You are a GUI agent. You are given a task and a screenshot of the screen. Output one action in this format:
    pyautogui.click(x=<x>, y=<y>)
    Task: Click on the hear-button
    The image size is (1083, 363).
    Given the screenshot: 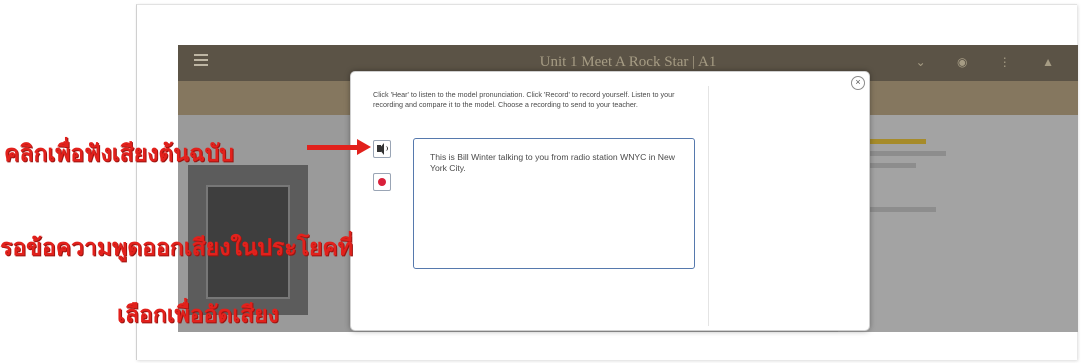 What is the action you would take?
    pyautogui.click(x=382, y=149)
    